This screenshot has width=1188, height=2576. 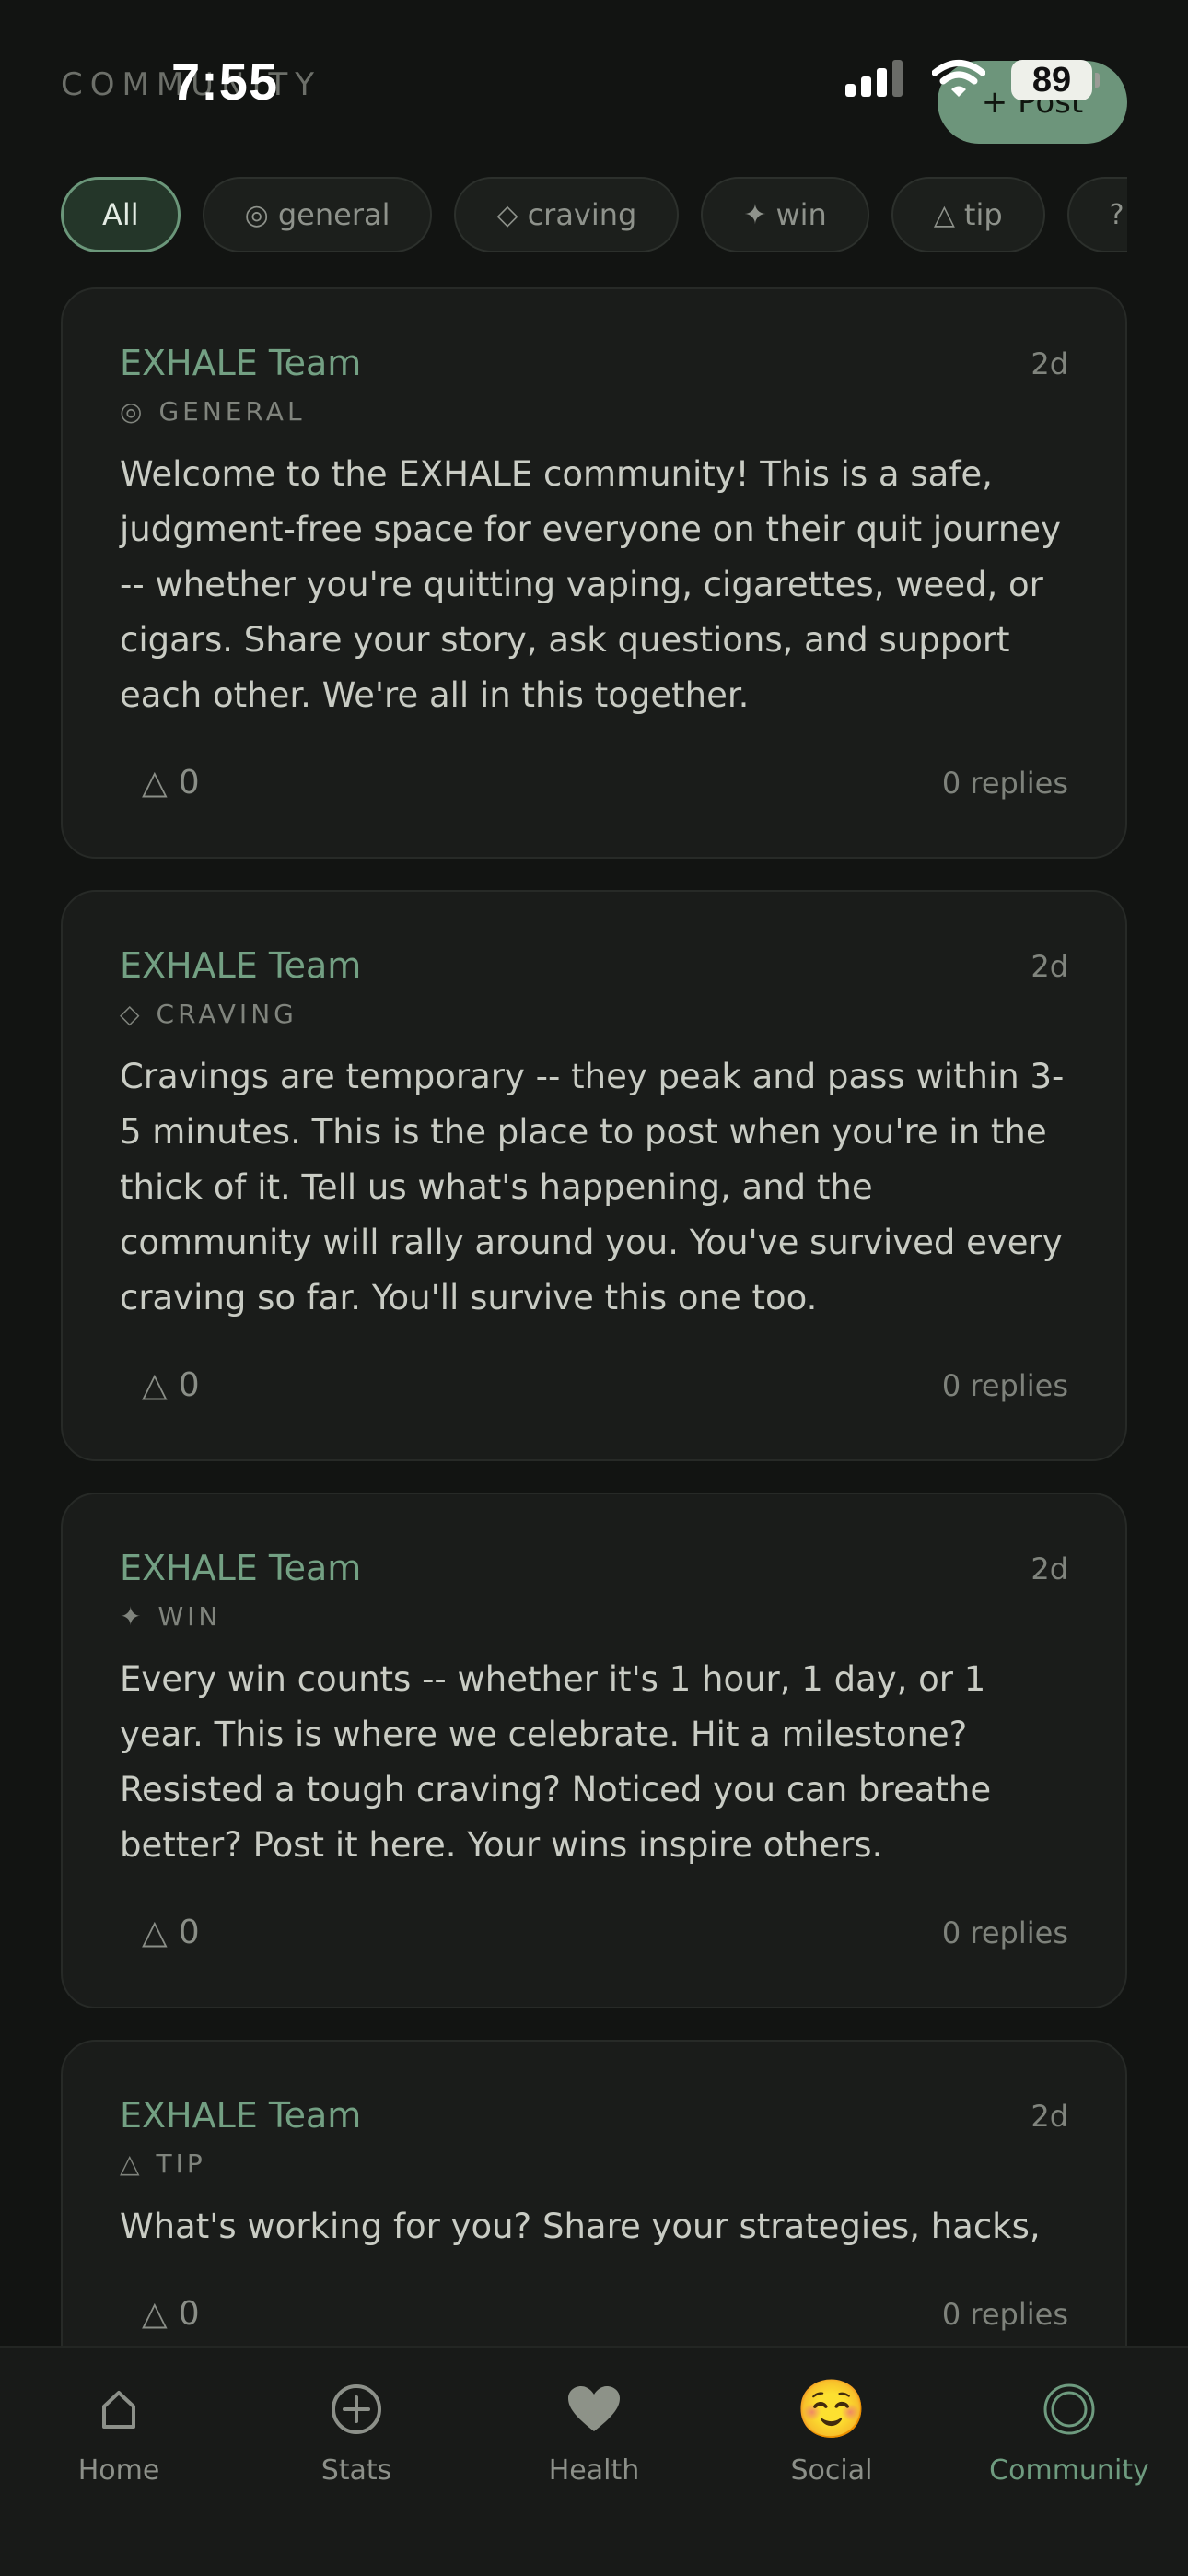 I want to click on tab-stats: Stats, so click(x=356, y=2462).